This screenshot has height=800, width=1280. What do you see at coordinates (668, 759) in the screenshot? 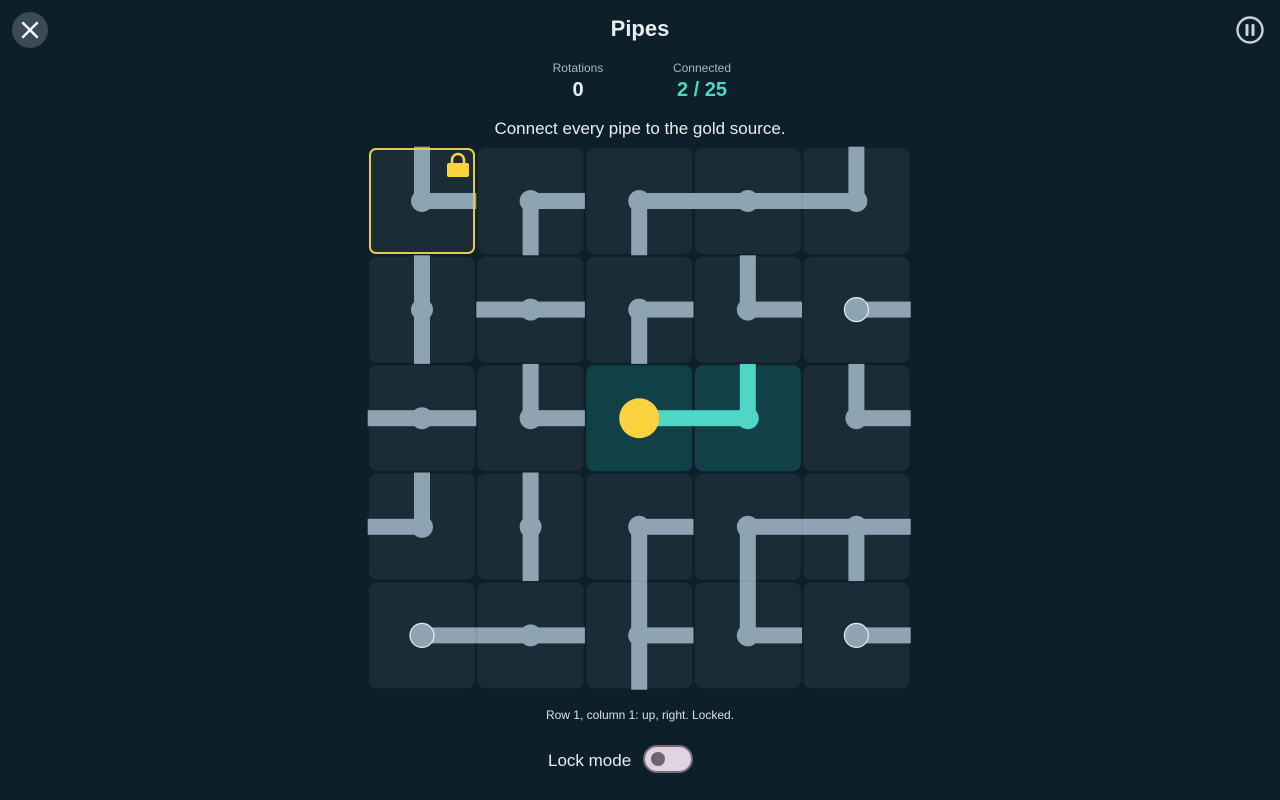
I see `lock-mode-toggle` at bounding box center [668, 759].